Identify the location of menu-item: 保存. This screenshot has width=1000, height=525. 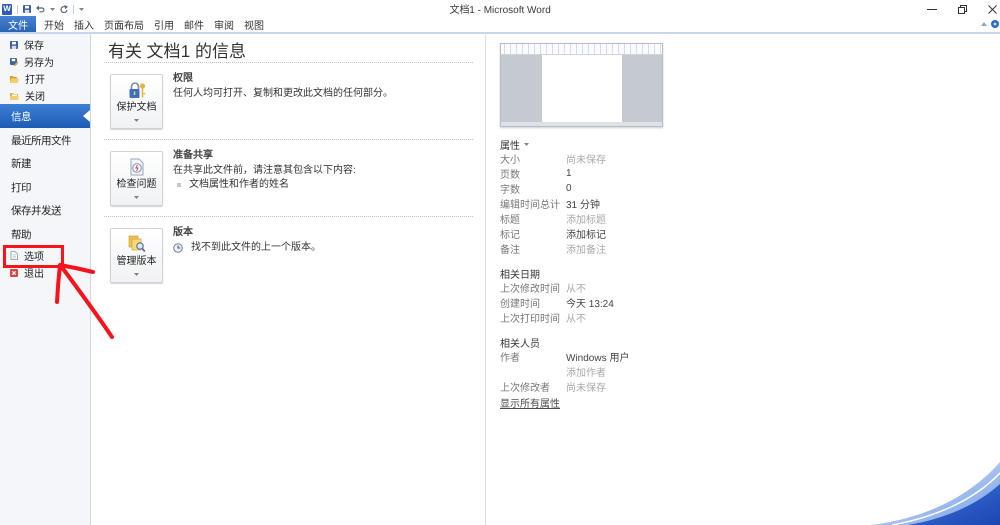
(45, 44).